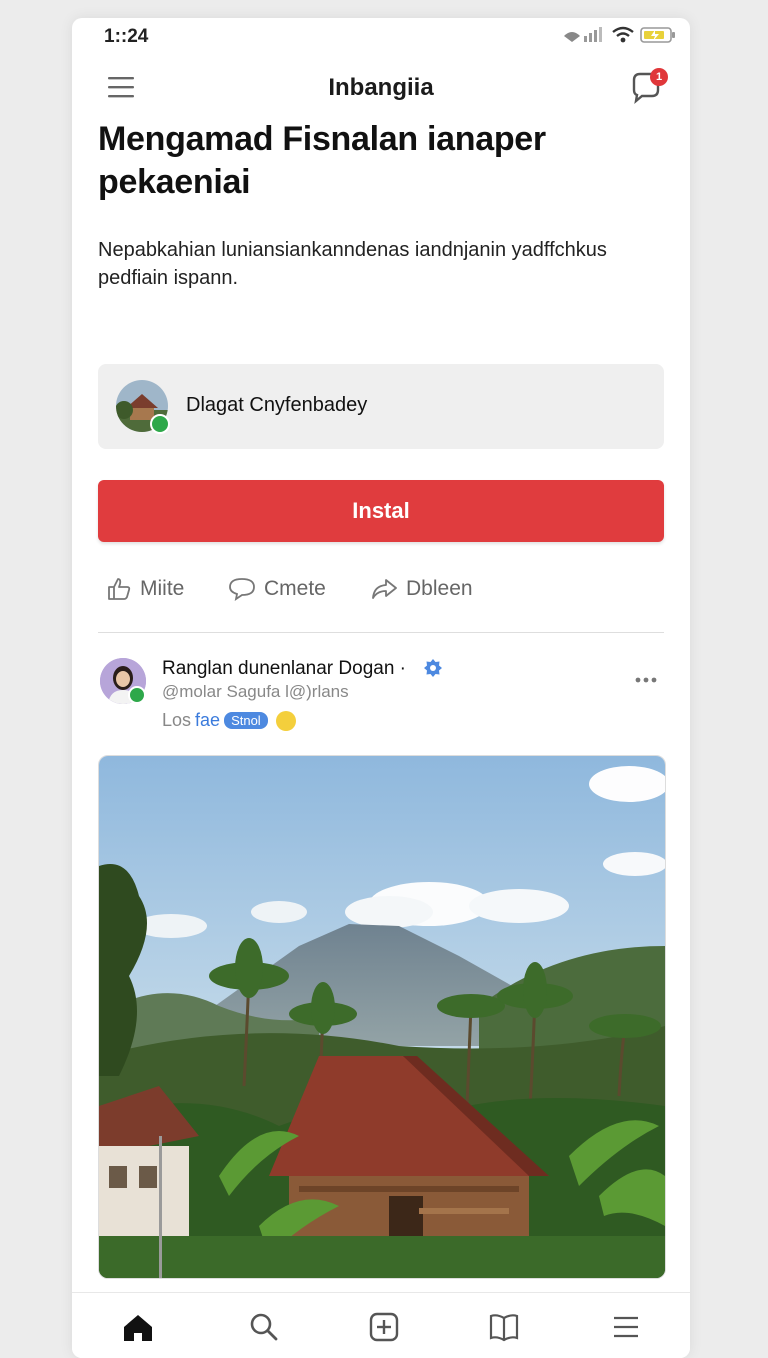  What do you see at coordinates (137, 695) in the screenshot?
I see `online-status-dot` at bounding box center [137, 695].